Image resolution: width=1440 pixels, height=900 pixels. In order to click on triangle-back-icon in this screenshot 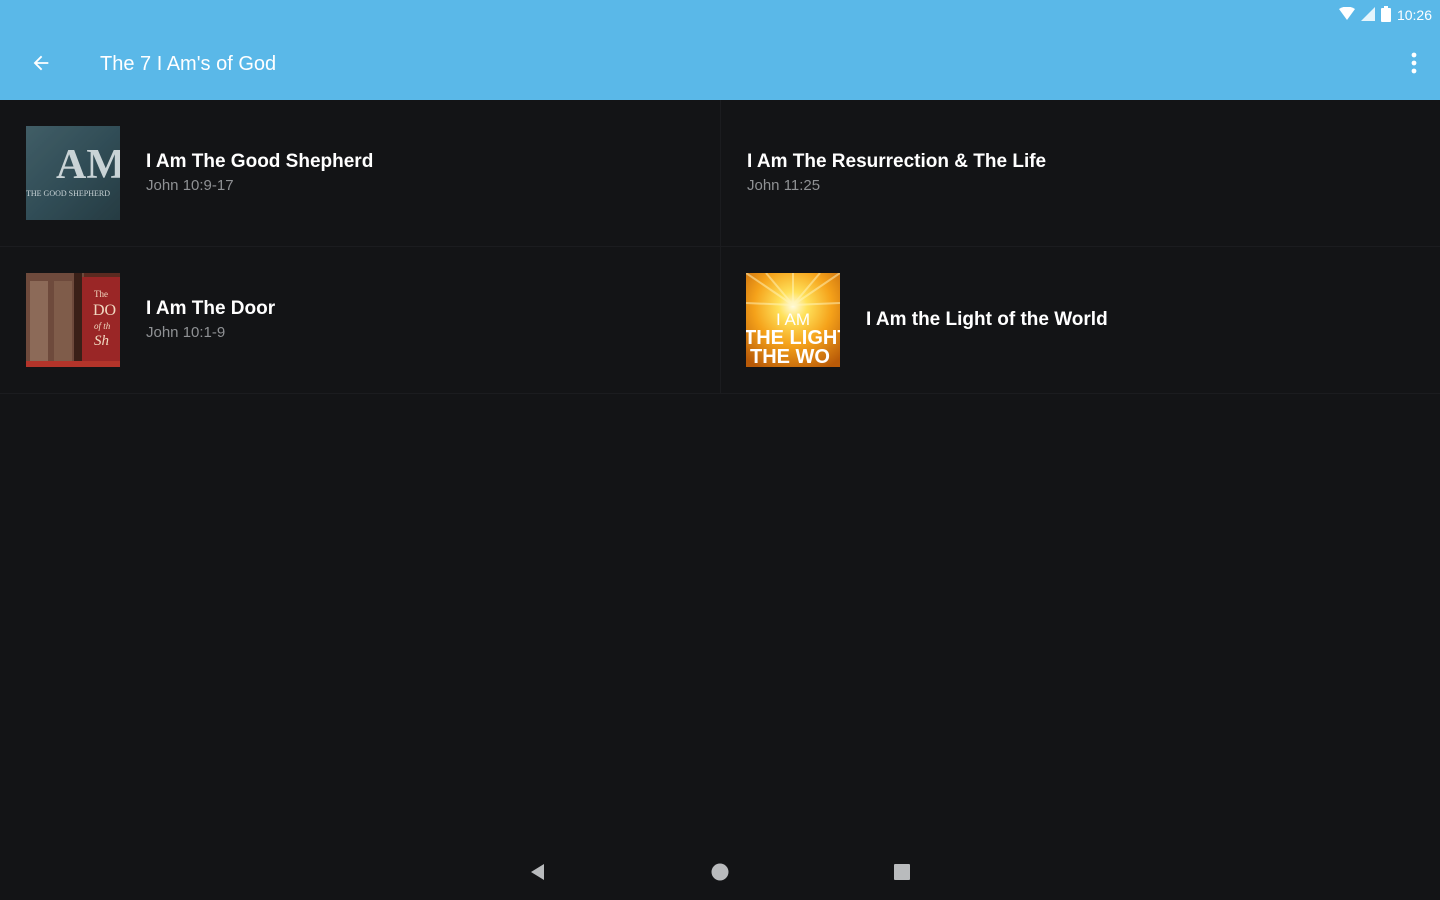, I will do `click(537, 872)`.